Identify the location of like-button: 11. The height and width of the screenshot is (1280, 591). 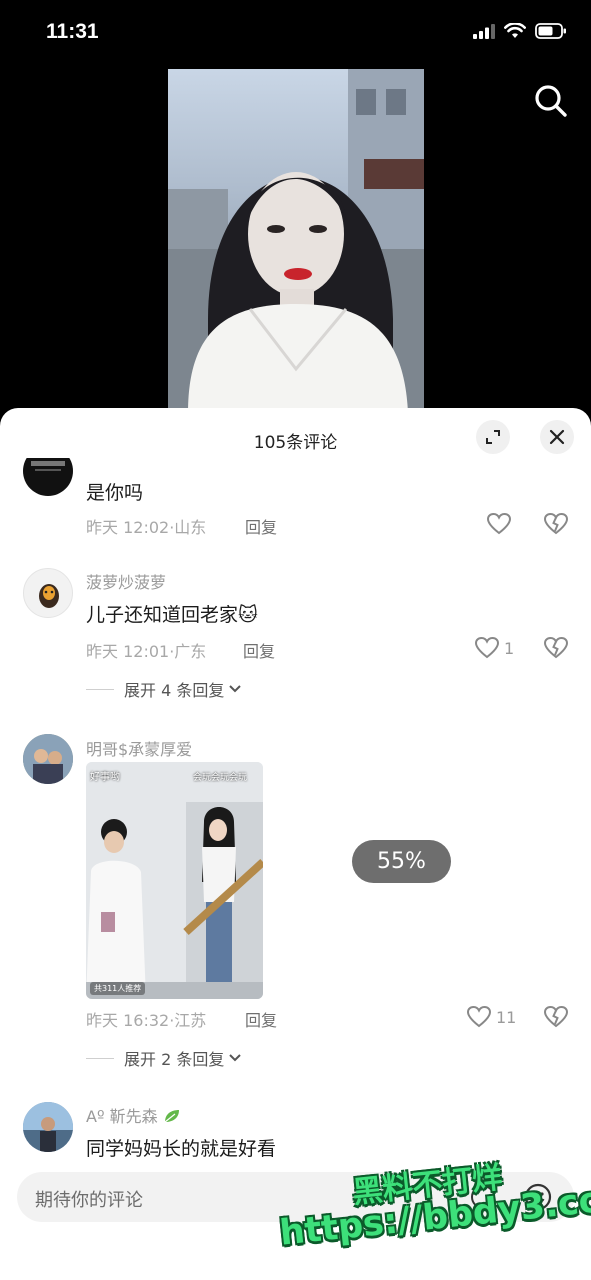
(491, 1017).